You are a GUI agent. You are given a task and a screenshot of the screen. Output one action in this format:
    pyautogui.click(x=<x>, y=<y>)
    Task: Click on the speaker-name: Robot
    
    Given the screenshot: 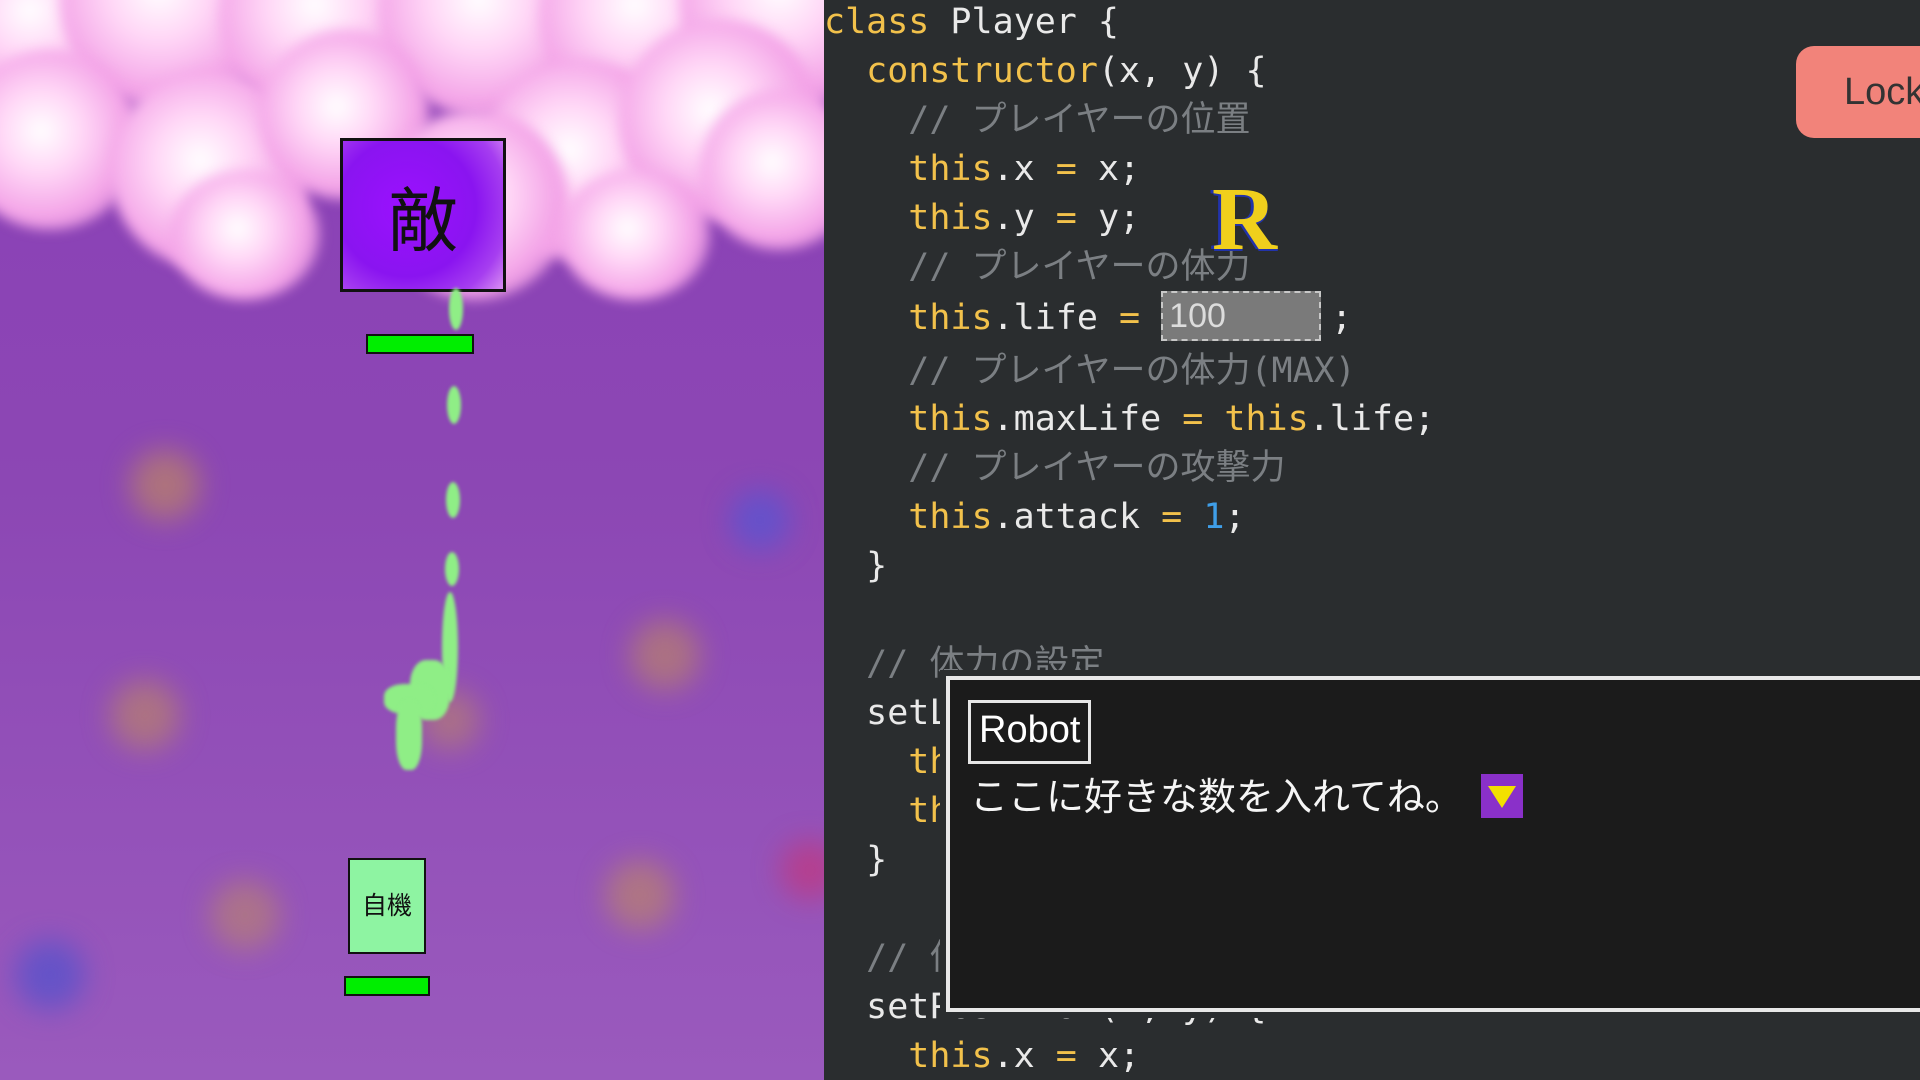 What is the action you would take?
    pyautogui.click(x=1030, y=732)
    